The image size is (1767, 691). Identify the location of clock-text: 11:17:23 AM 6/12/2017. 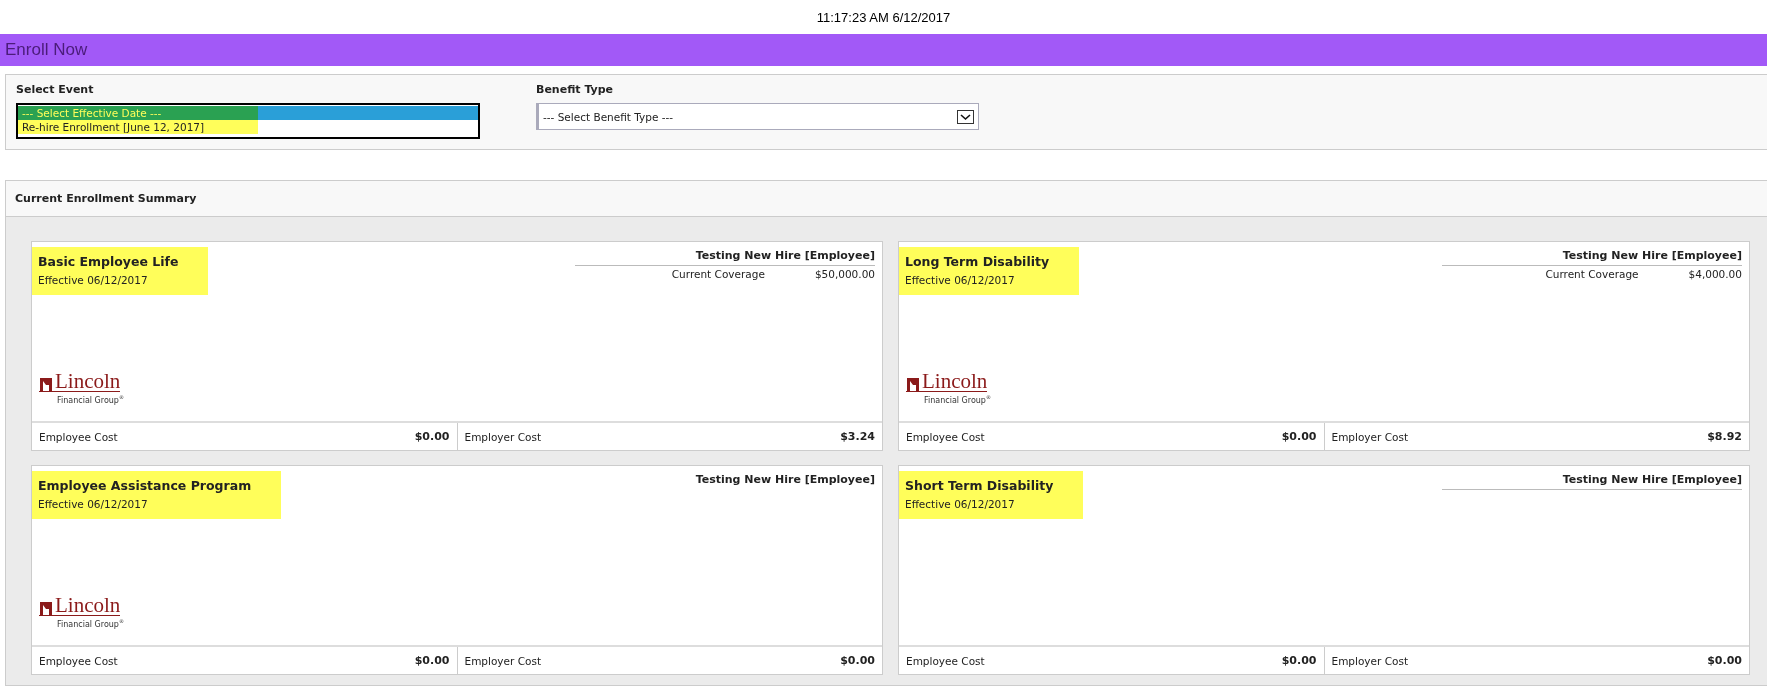
(883, 17).